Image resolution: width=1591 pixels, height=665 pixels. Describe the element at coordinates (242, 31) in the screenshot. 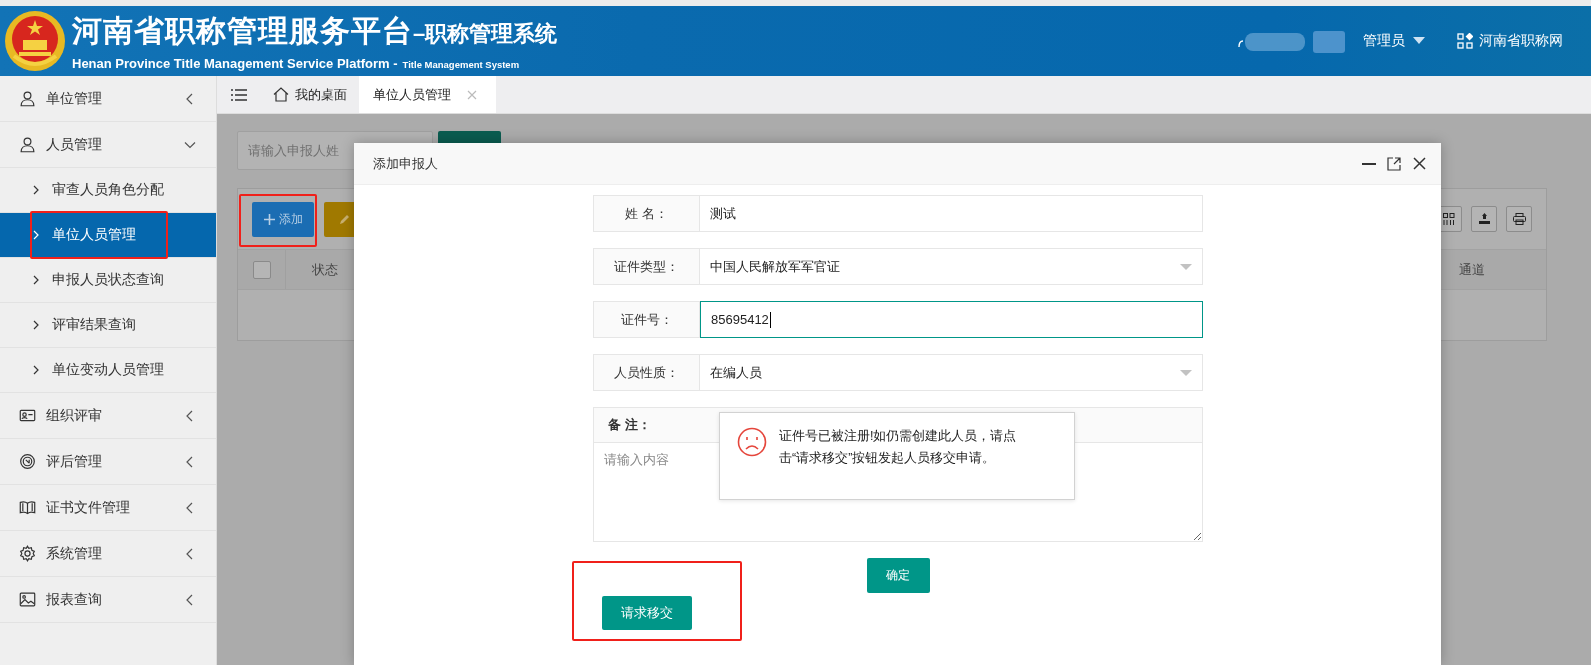

I see `platform-title: 河南省职称管理服务平台` at that location.